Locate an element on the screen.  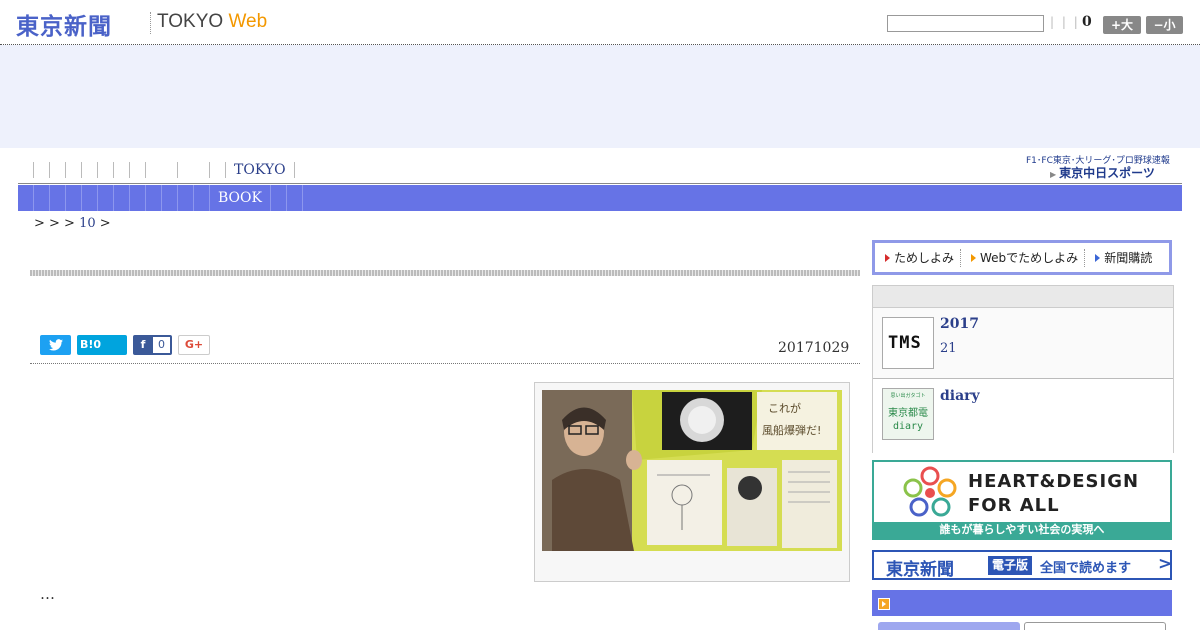
chevron-right-icon: > is located at coordinates (1165, 564).